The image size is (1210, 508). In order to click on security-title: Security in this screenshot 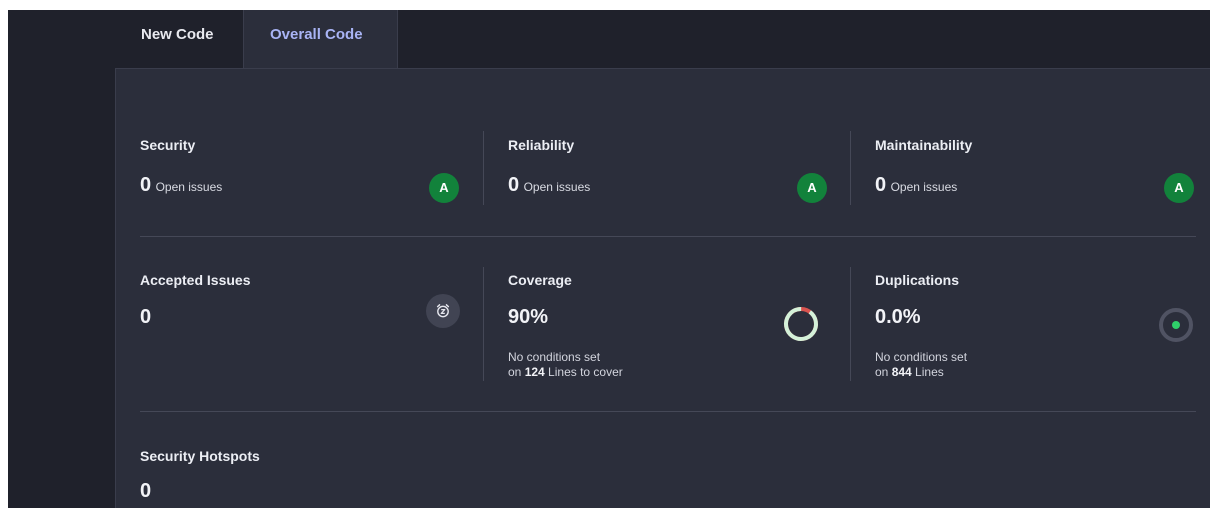, I will do `click(168, 145)`.